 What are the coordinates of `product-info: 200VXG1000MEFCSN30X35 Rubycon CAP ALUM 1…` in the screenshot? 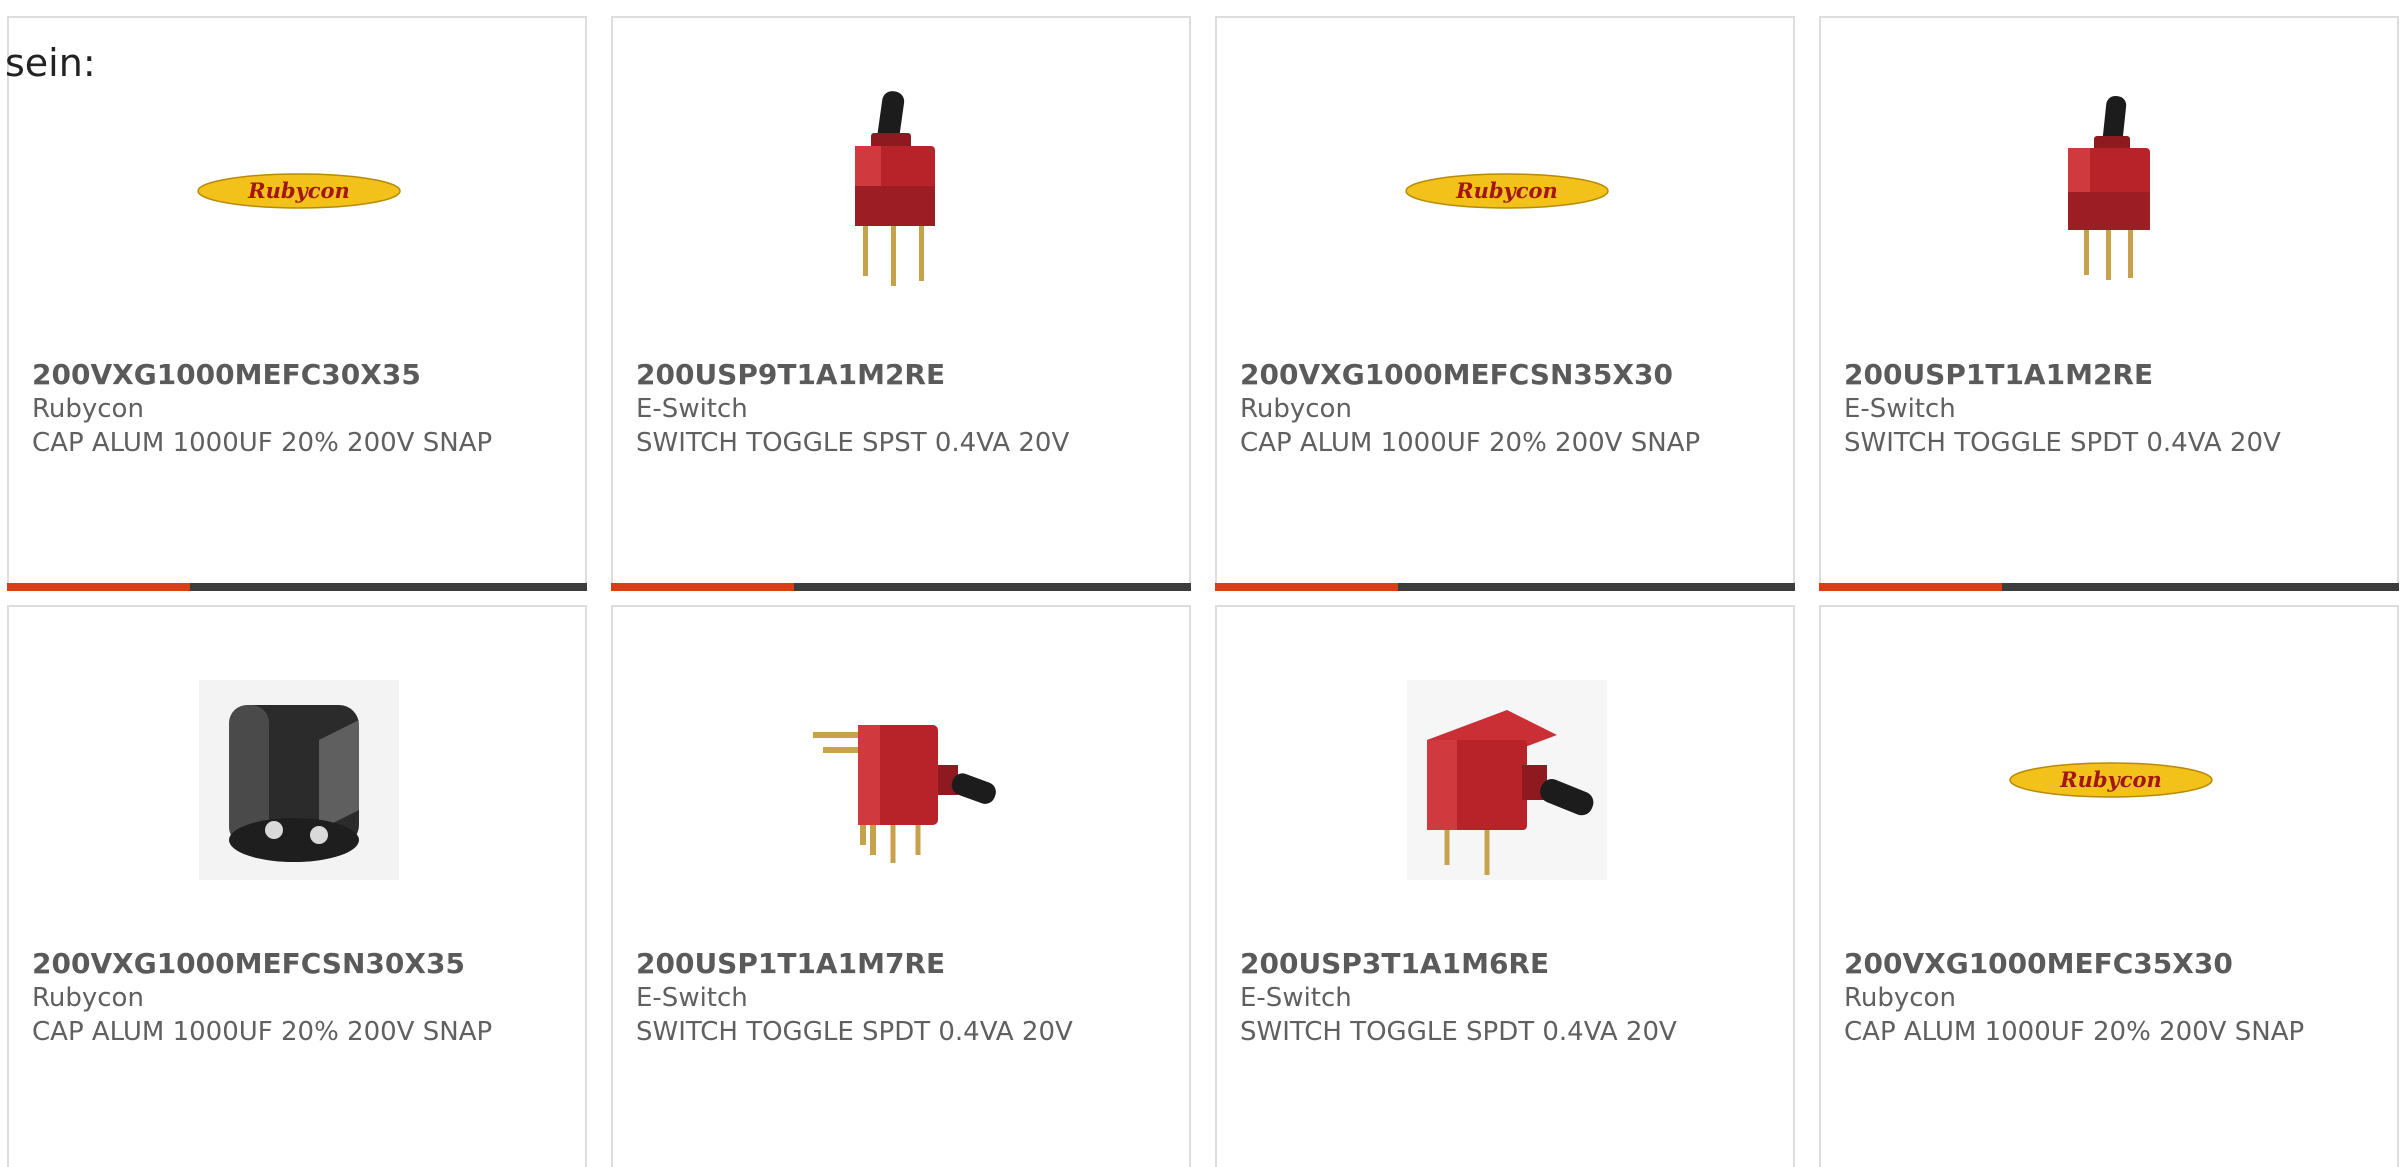 It's located at (292, 998).